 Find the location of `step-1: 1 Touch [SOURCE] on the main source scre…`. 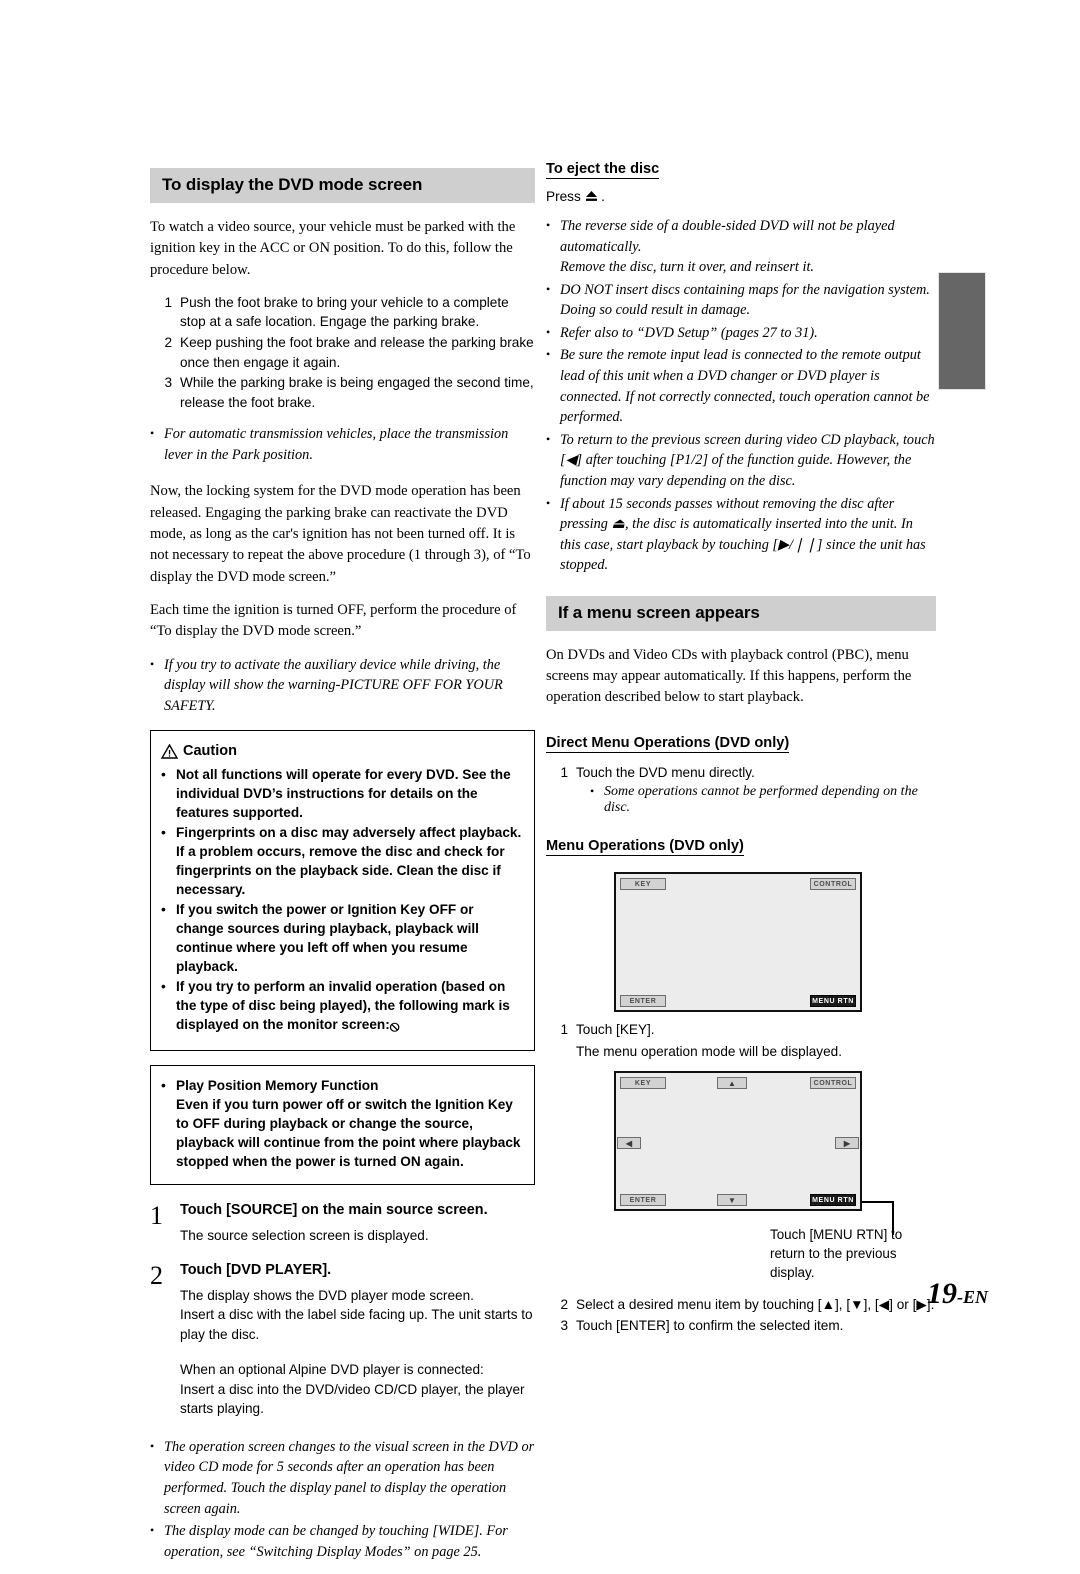

step-1: 1 Touch [SOURCE] on the main source scre… is located at coordinates (342, 1223).